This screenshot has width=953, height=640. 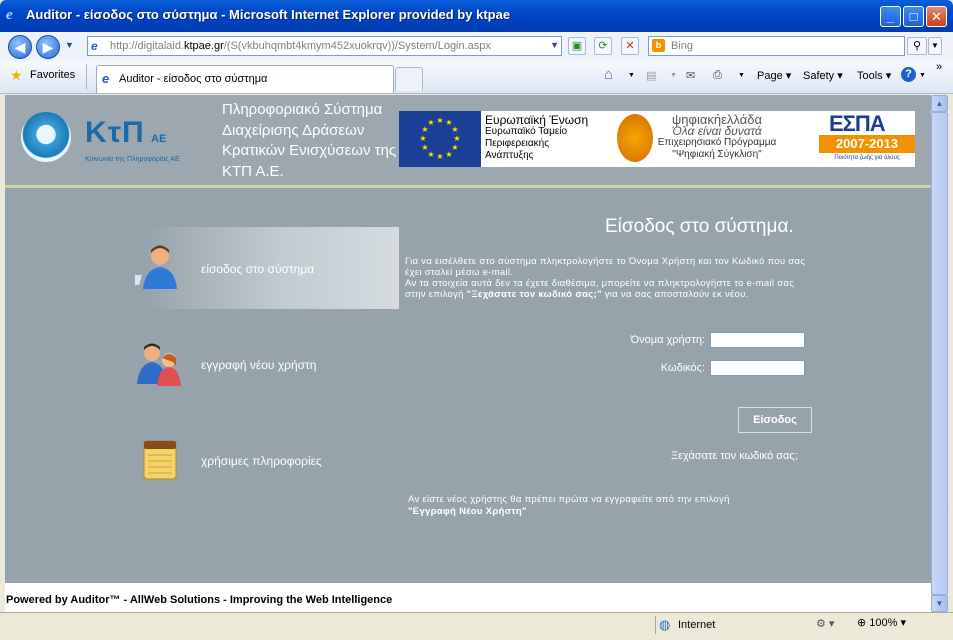 What do you see at coordinates (517, 143) in the screenshot?
I see `eu-line2: Περιφερειακής` at bounding box center [517, 143].